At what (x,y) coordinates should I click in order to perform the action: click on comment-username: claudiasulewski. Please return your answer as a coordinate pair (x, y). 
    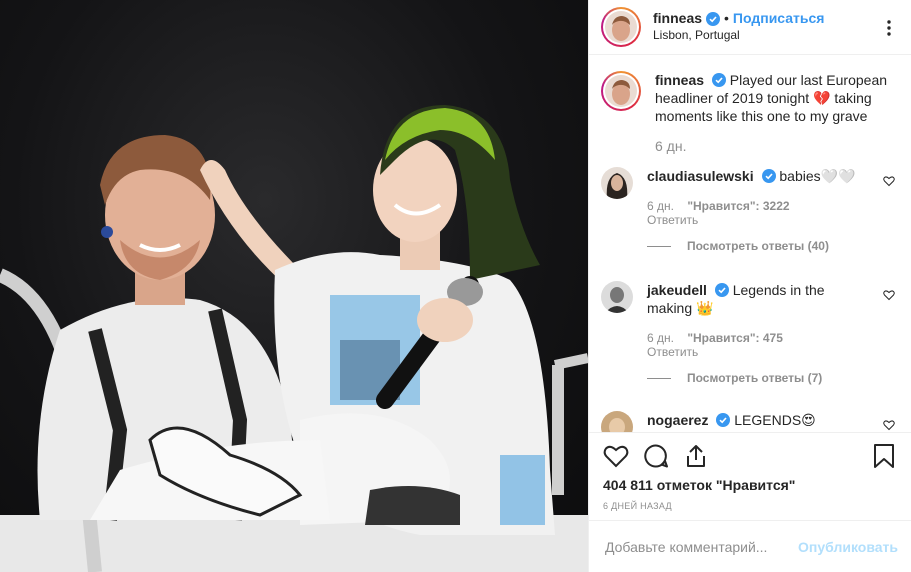
    Looking at the image, I should click on (700, 176).